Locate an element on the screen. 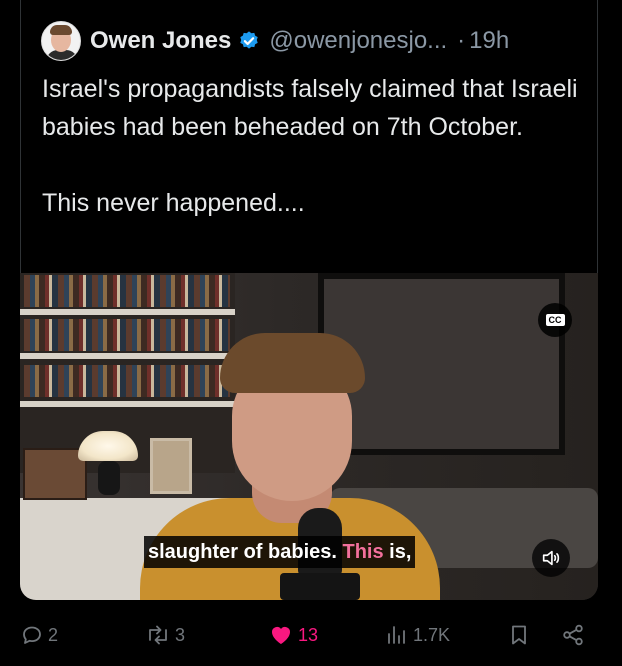 This screenshot has width=622, height=666. reply-icon is located at coordinates (32, 635).